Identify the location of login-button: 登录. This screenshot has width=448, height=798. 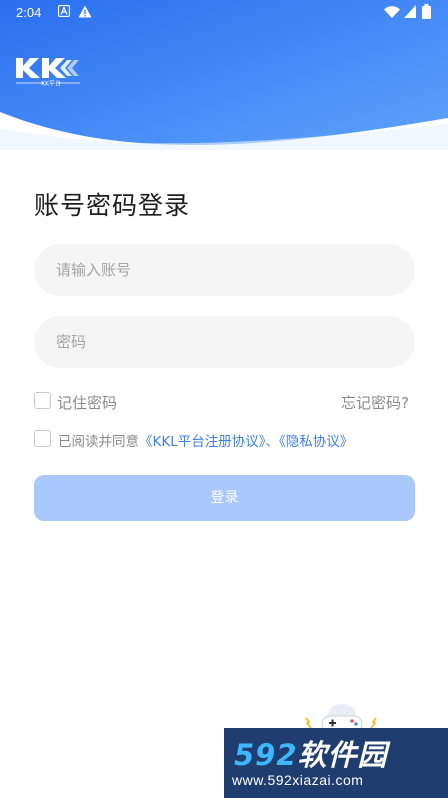
(224, 498).